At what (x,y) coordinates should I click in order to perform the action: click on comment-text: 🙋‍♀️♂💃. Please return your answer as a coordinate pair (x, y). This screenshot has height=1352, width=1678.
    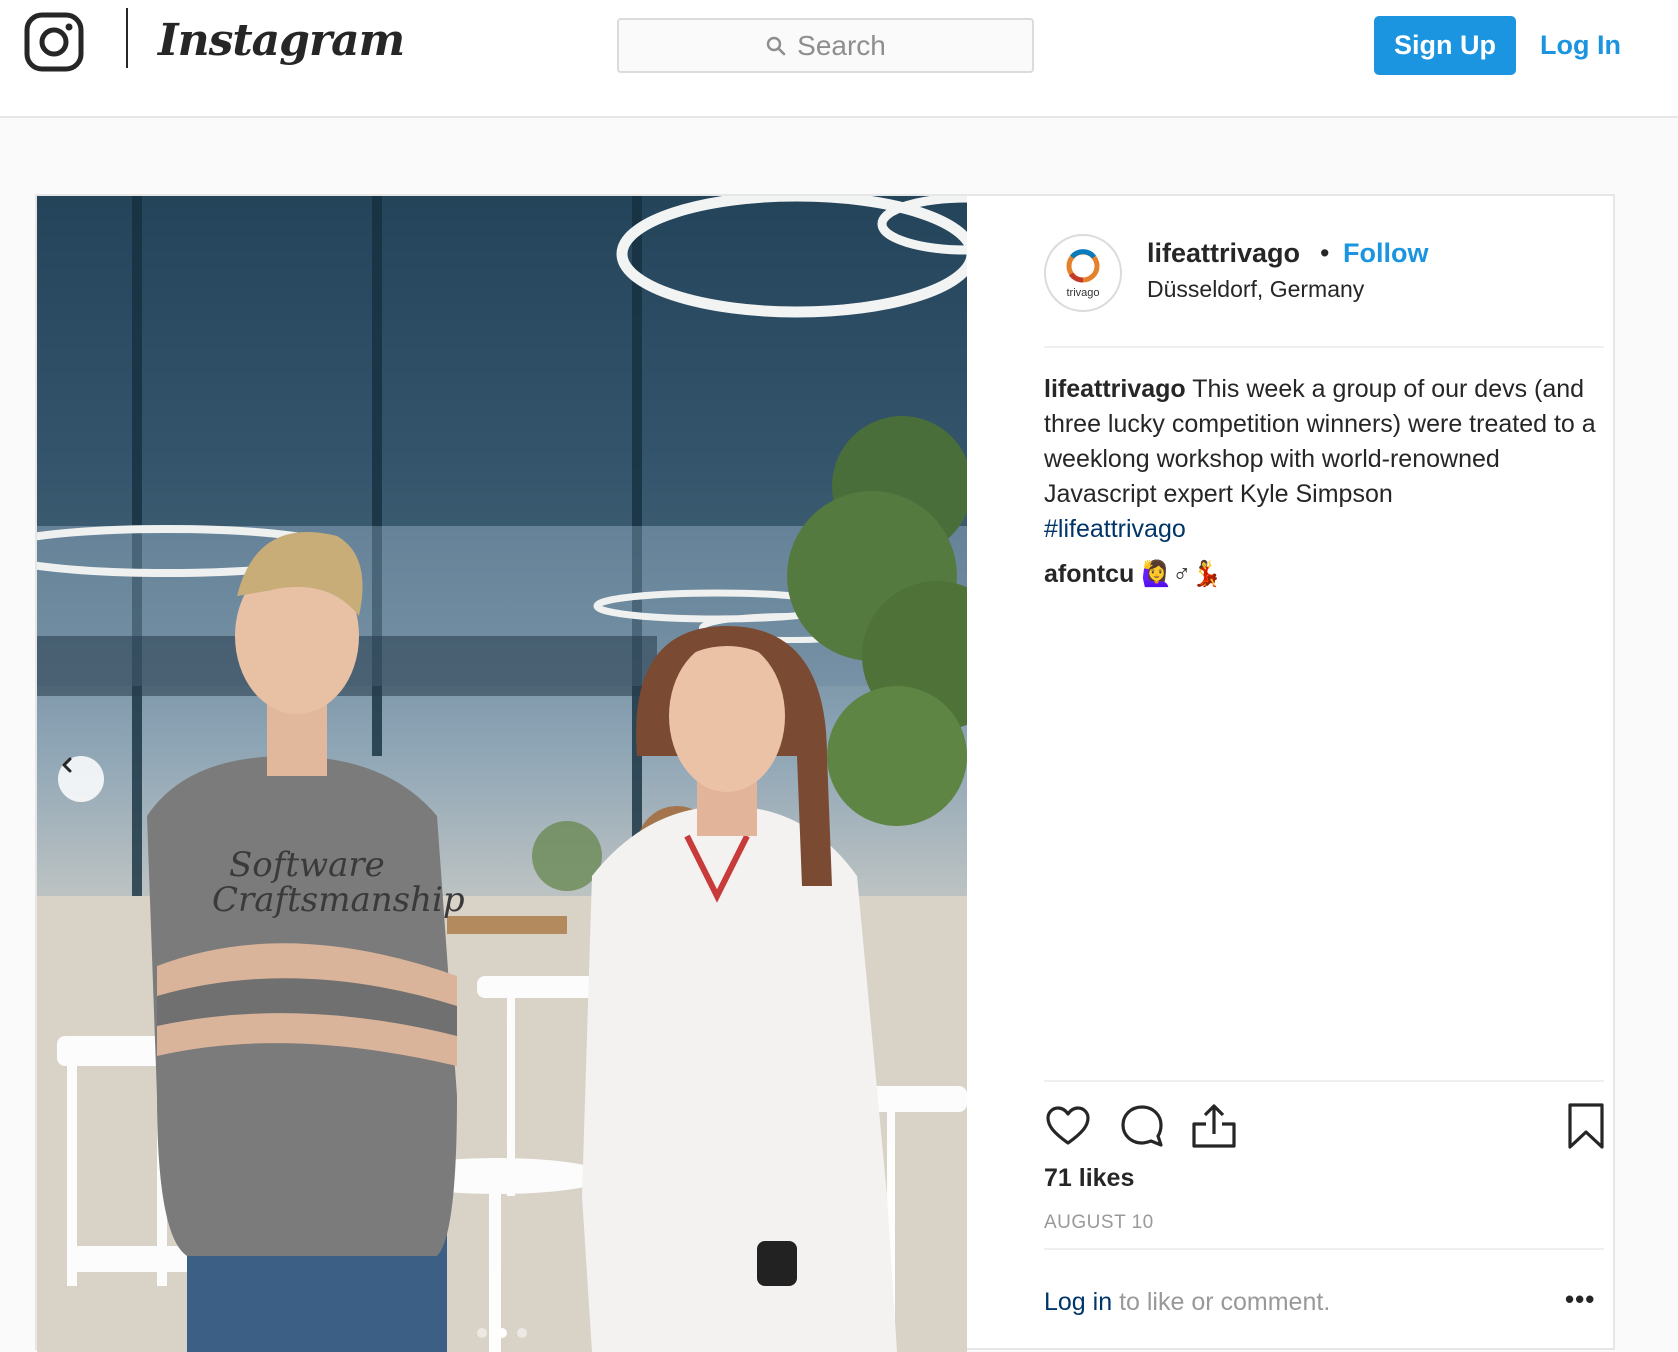
    Looking at the image, I should click on (1182, 574).